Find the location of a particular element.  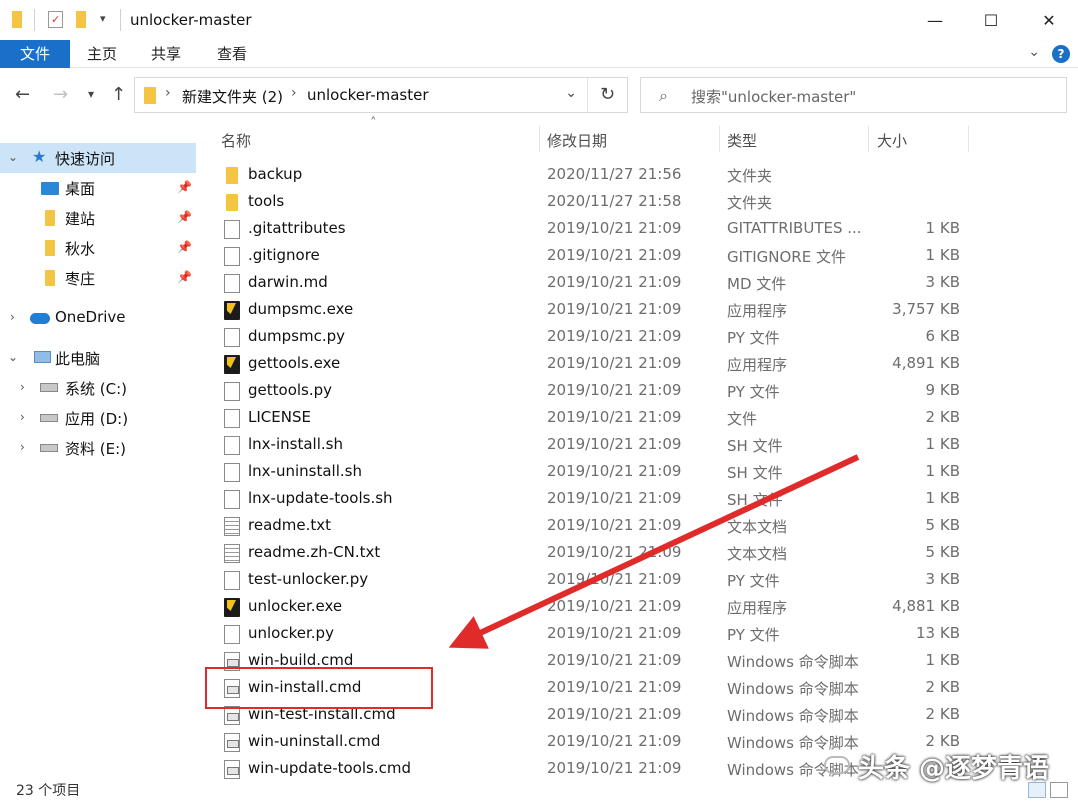

sidebar-item-desktop: 桌面 📌 is located at coordinates (98, 188).